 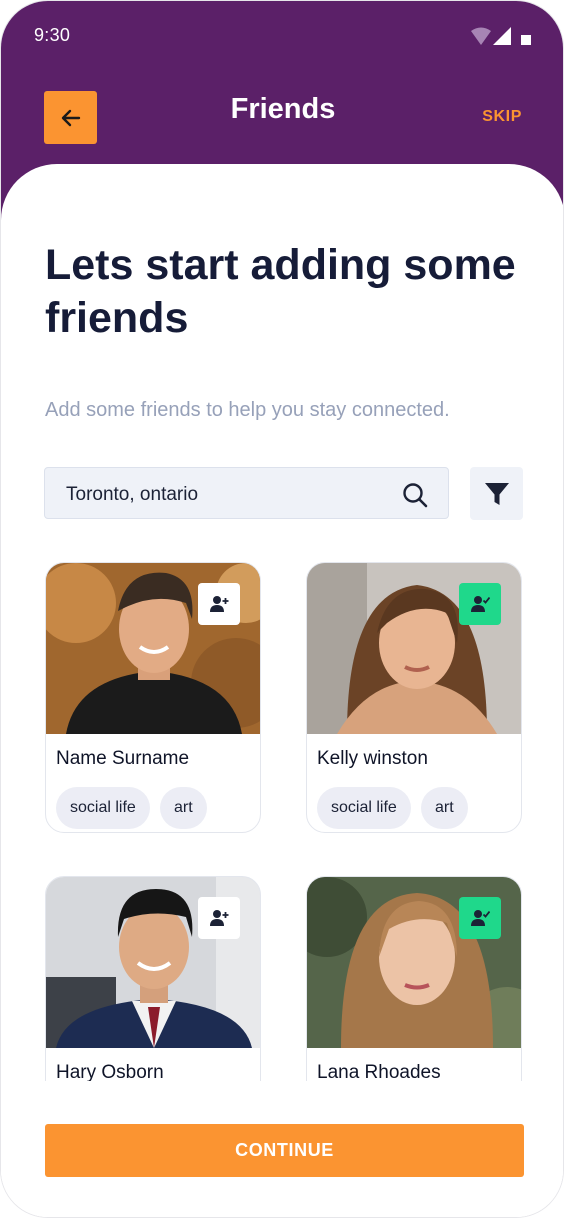 I want to click on search-icon, so click(x=415, y=495).